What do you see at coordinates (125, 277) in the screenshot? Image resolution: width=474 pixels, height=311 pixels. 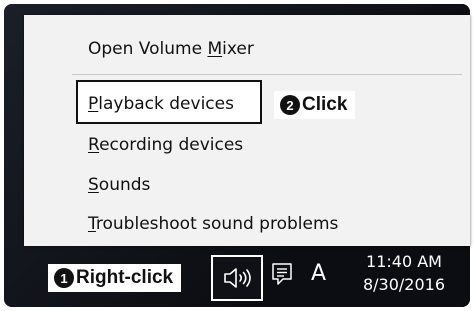 I see `callout-label: Right-click` at bounding box center [125, 277].